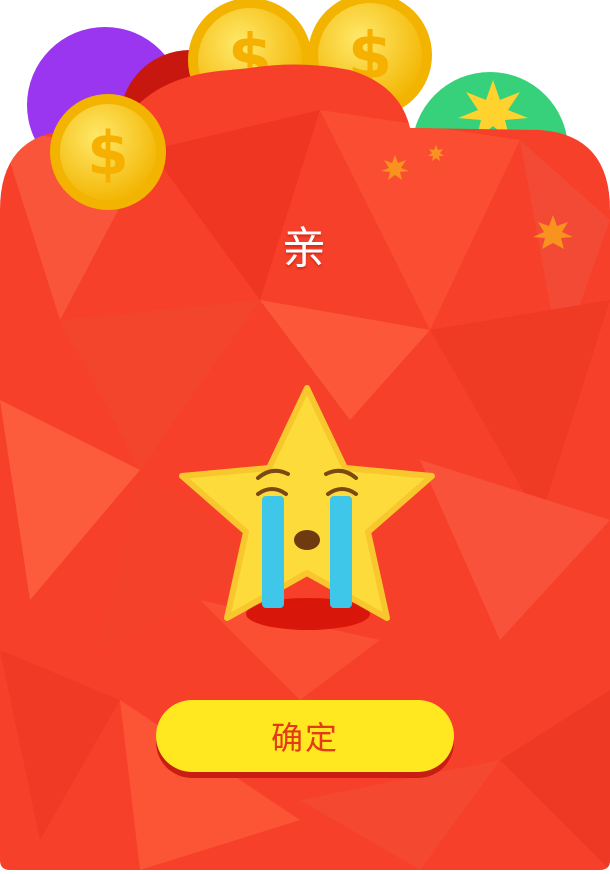 The height and width of the screenshot is (874, 610). I want to click on dialog-title: 亲, so click(305, 248).